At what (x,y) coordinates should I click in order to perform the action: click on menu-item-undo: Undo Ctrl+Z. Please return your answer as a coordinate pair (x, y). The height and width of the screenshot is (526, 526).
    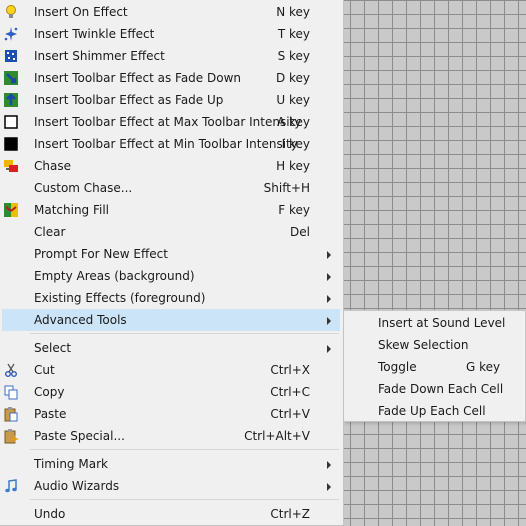
    Looking at the image, I should click on (171, 514).